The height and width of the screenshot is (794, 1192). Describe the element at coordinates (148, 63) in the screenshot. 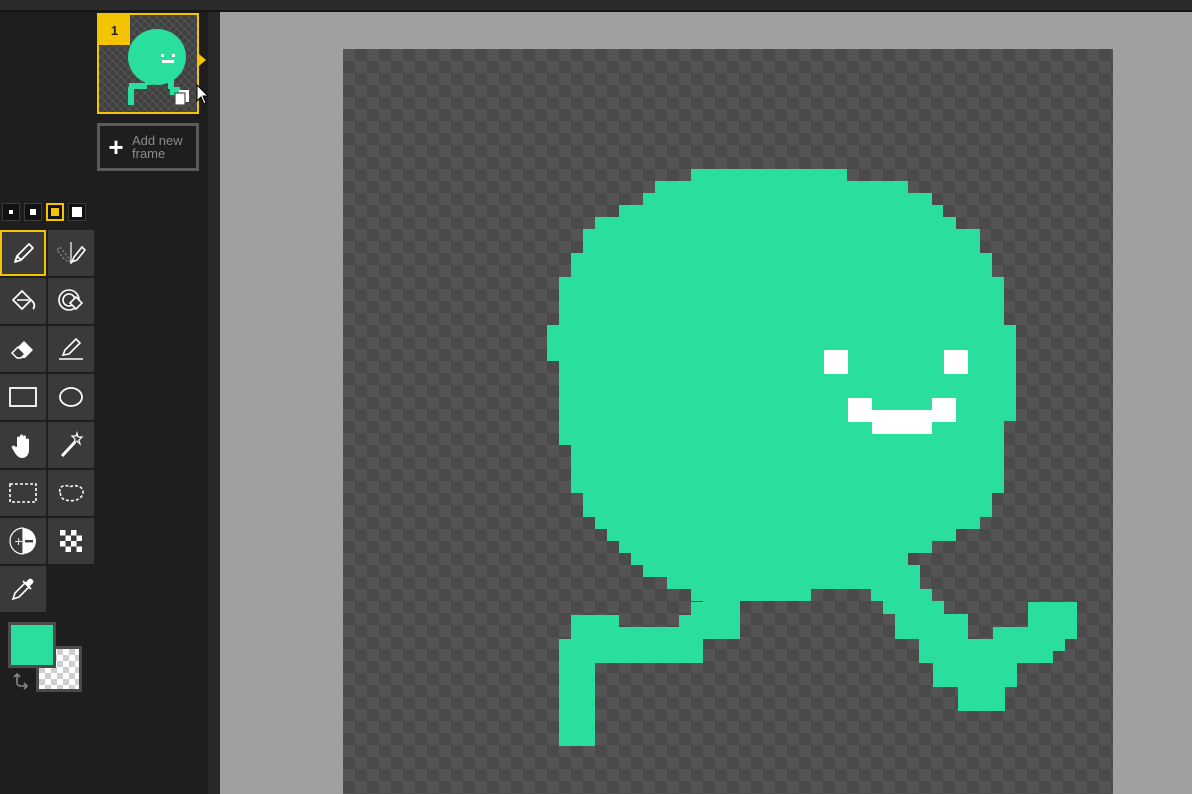

I see `frame-thumbnail: 1` at that location.